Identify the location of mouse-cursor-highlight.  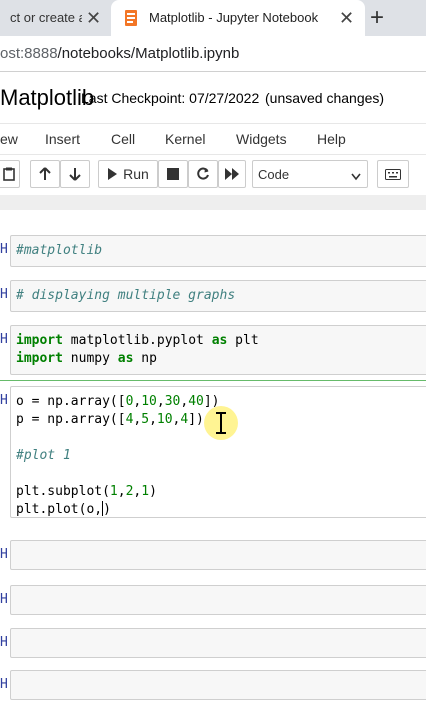
(221, 423).